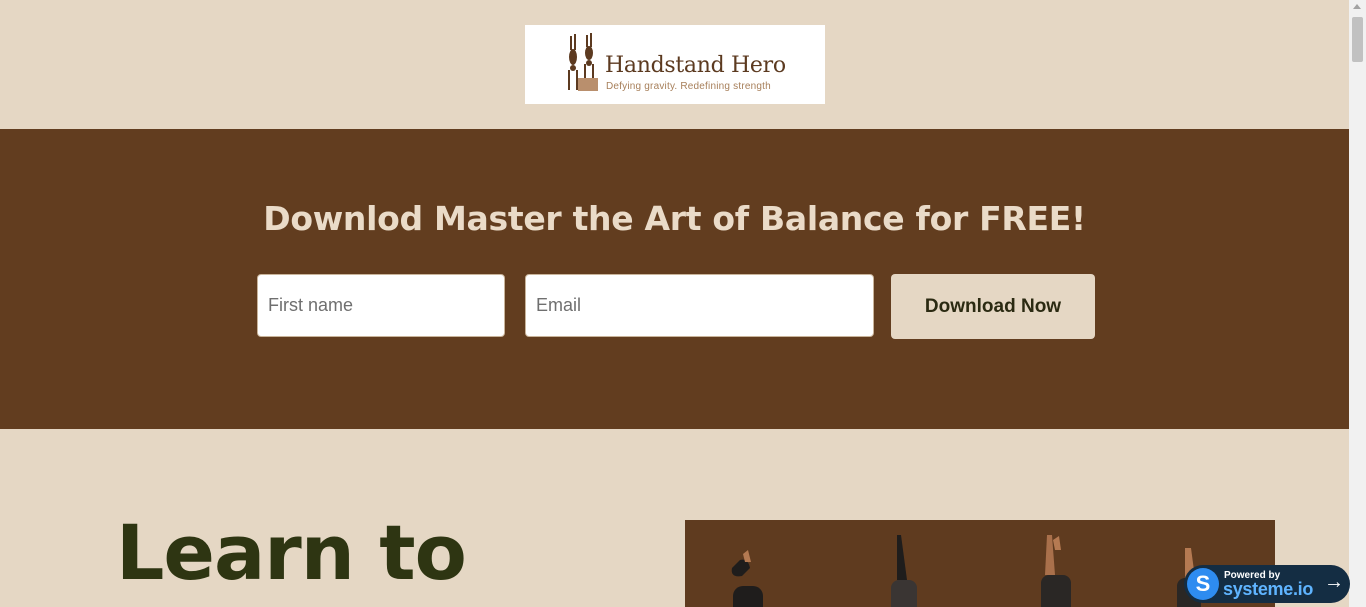 The width and height of the screenshot is (1366, 607). I want to click on first-name-field, so click(381, 305).